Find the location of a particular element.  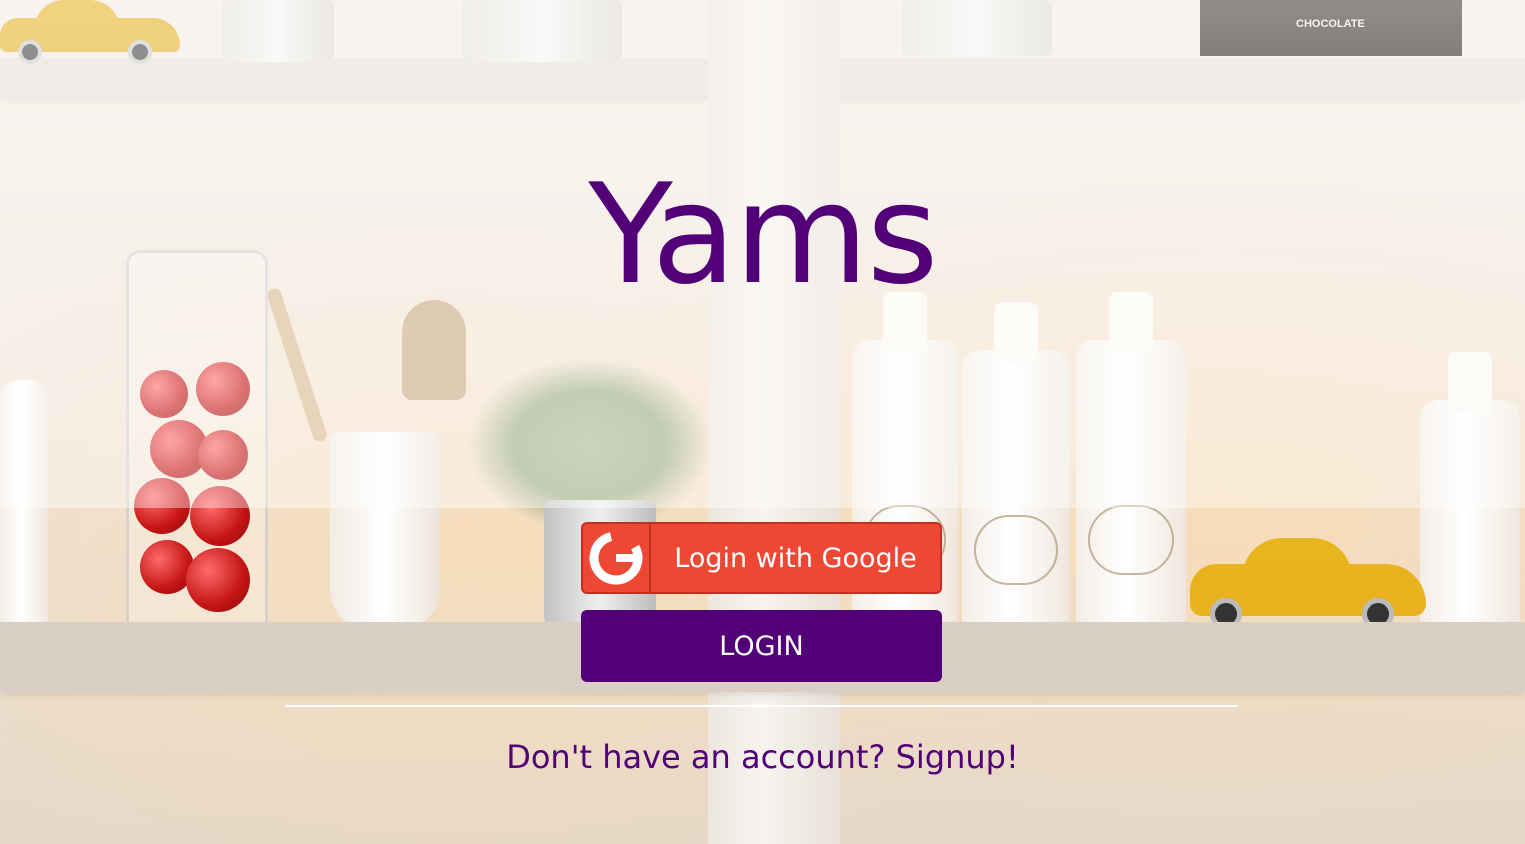

divider is located at coordinates (761, 706).